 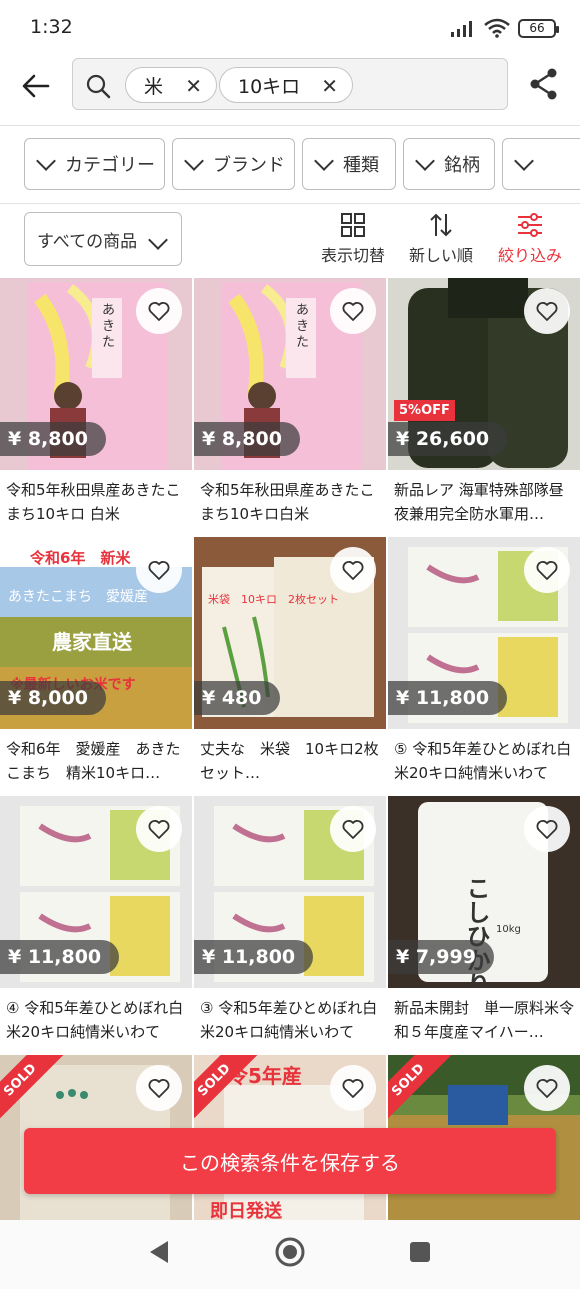 I want to click on image-text: あきたこまち 愛媛産, so click(x=78, y=597).